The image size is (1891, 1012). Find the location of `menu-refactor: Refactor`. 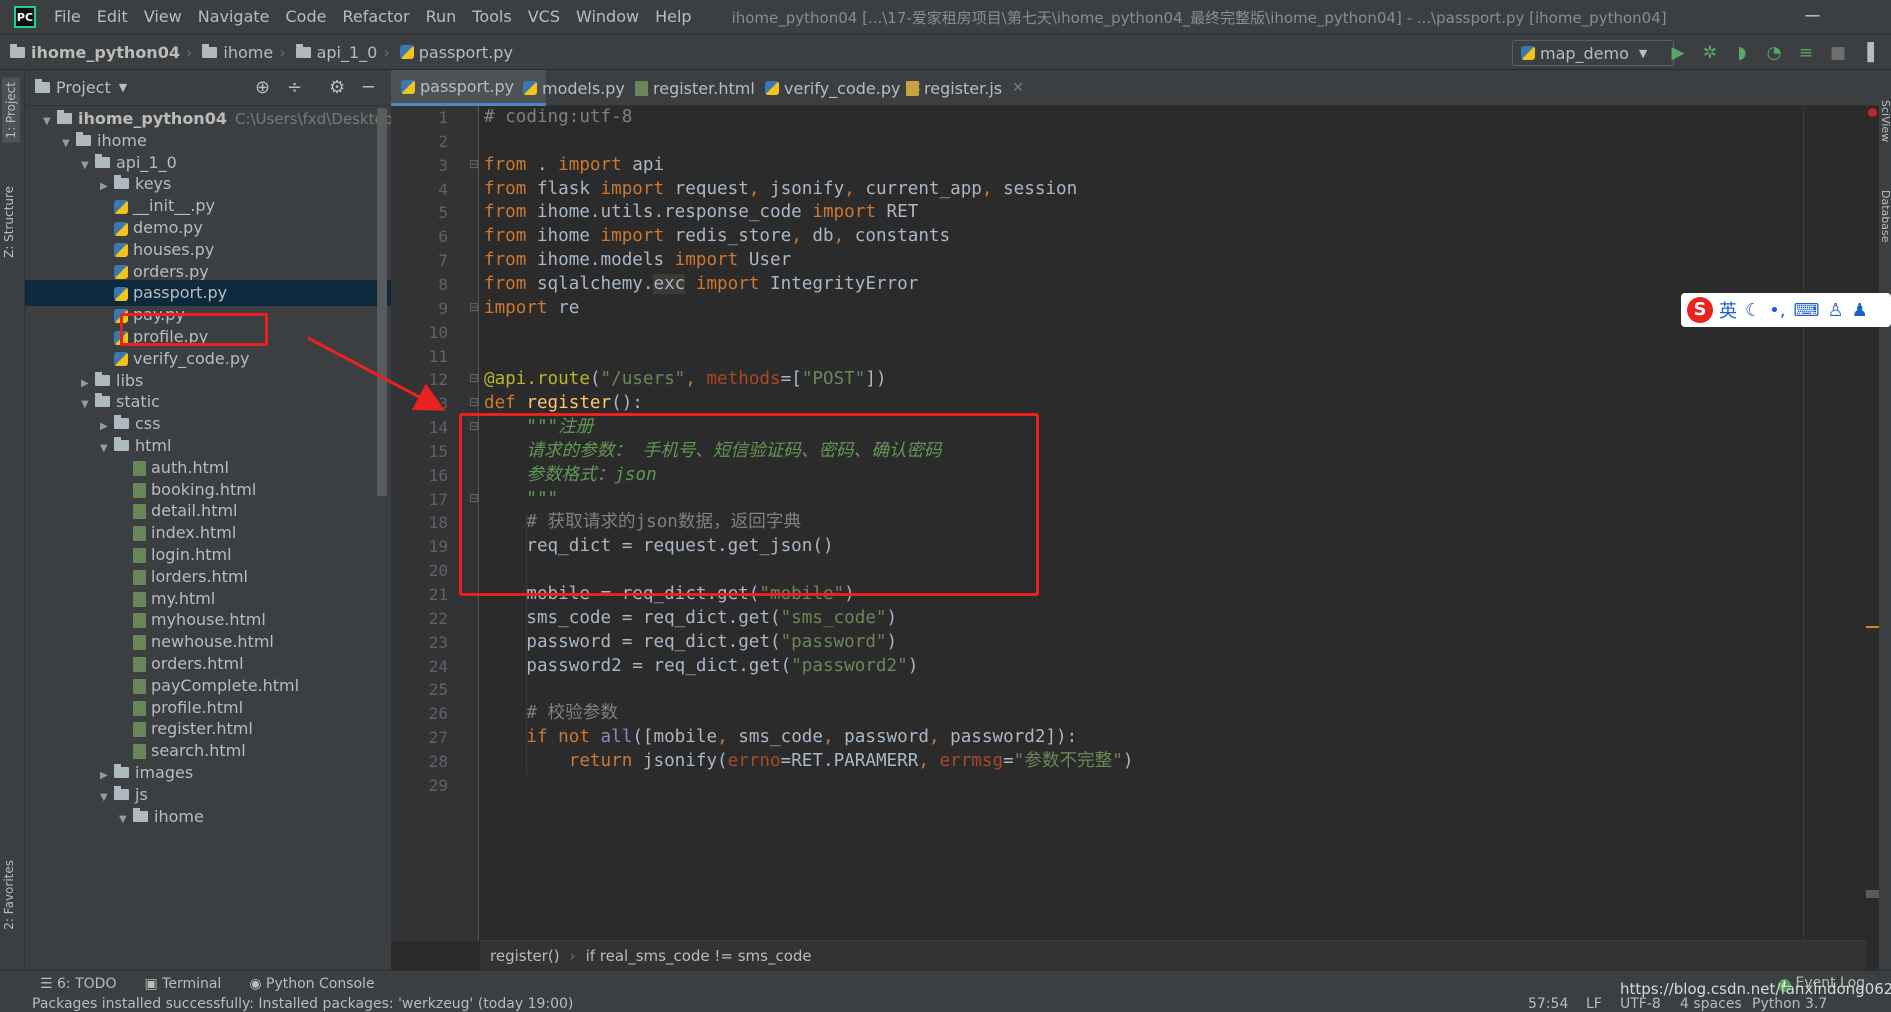

menu-refactor: Refactor is located at coordinates (375, 17).